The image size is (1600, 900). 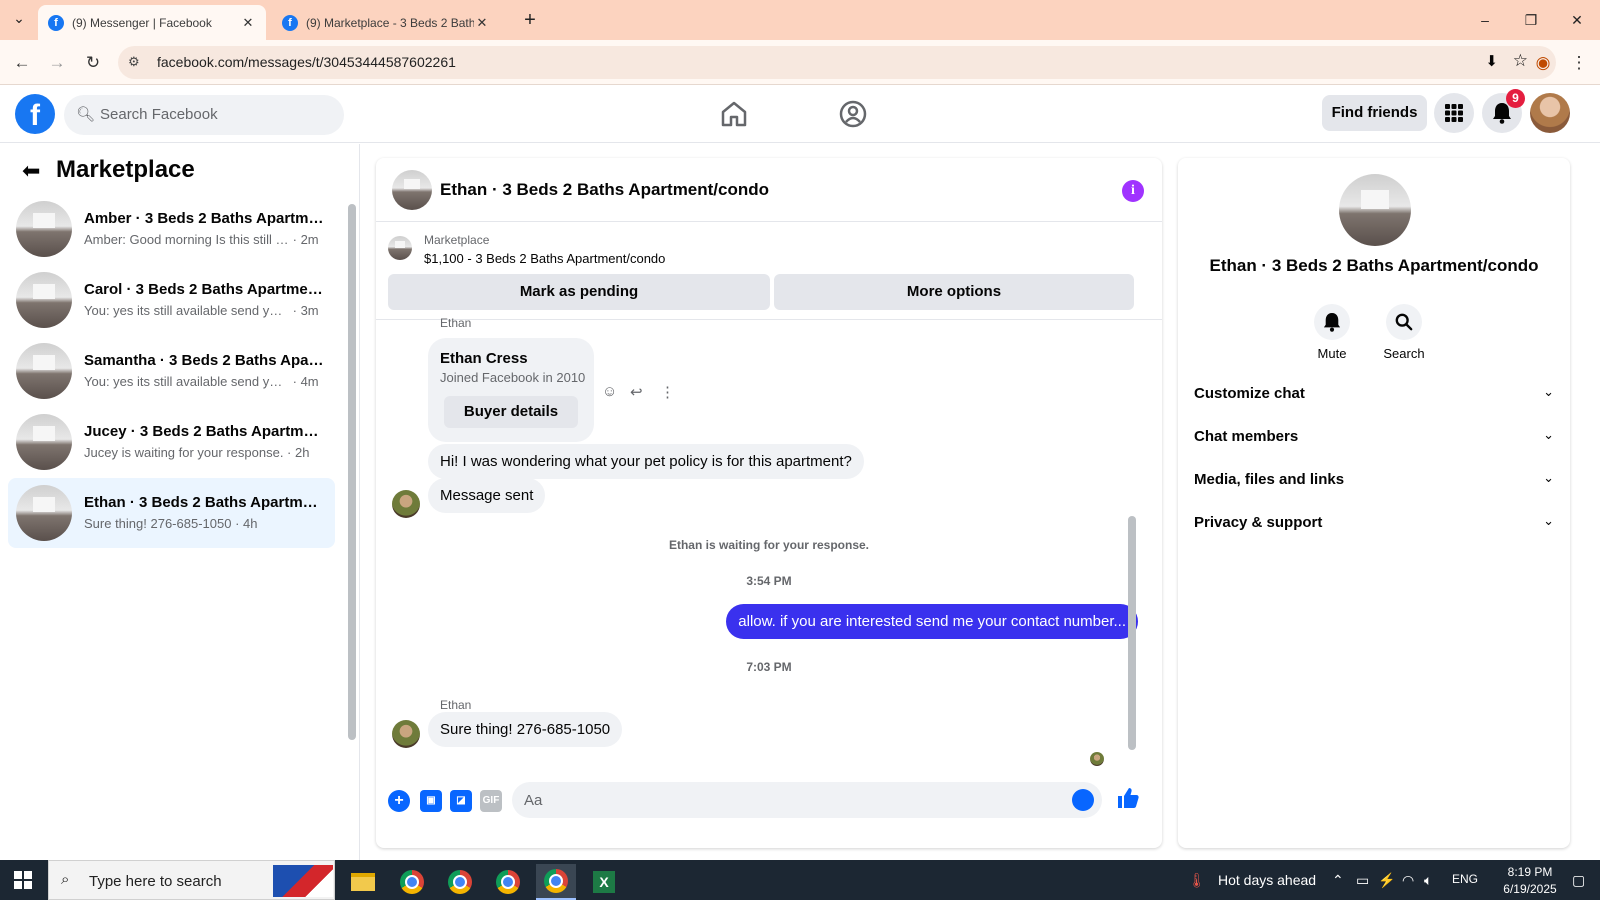 What do you see at coordinates (1362, 880) in the screenshot?
I see `meet-icon: ▭` at bounding box center [1362, 880].